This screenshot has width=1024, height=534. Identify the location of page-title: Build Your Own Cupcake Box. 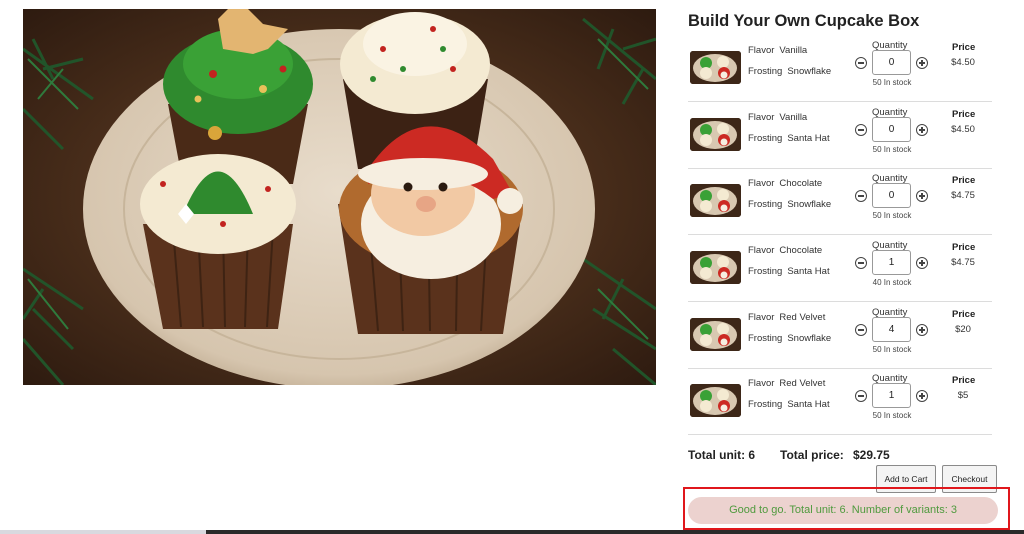
(804, 21).